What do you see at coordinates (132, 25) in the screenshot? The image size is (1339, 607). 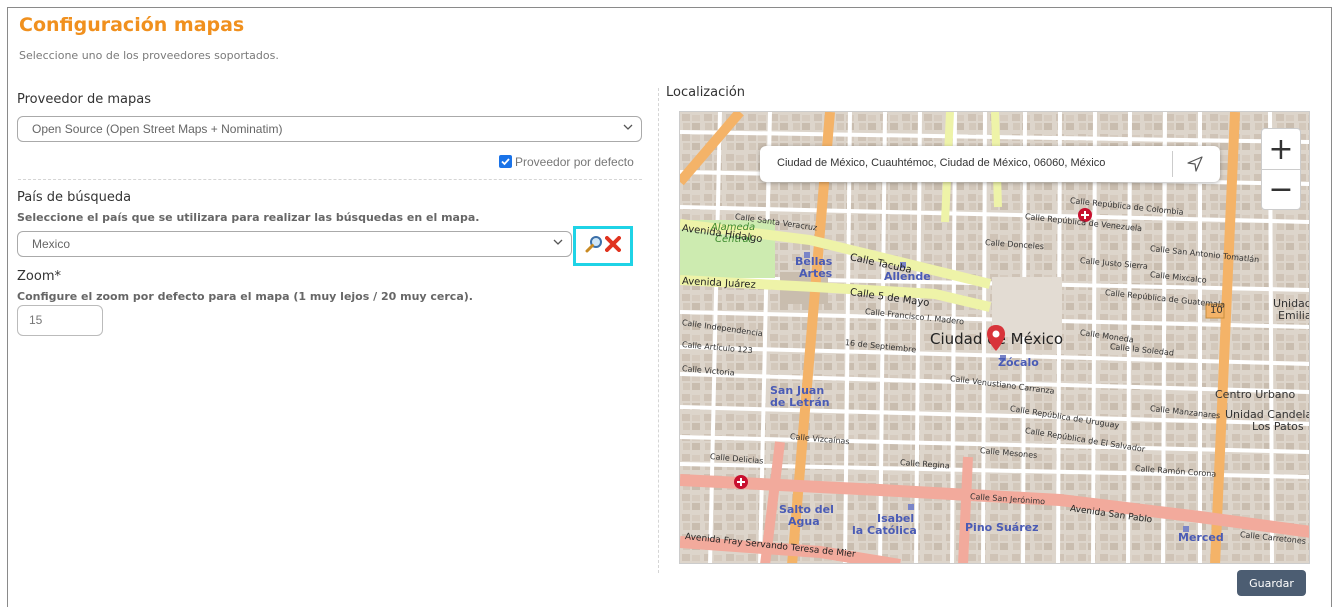 I see `page-title: Configuración mapas` at bounding box center [132, 25].